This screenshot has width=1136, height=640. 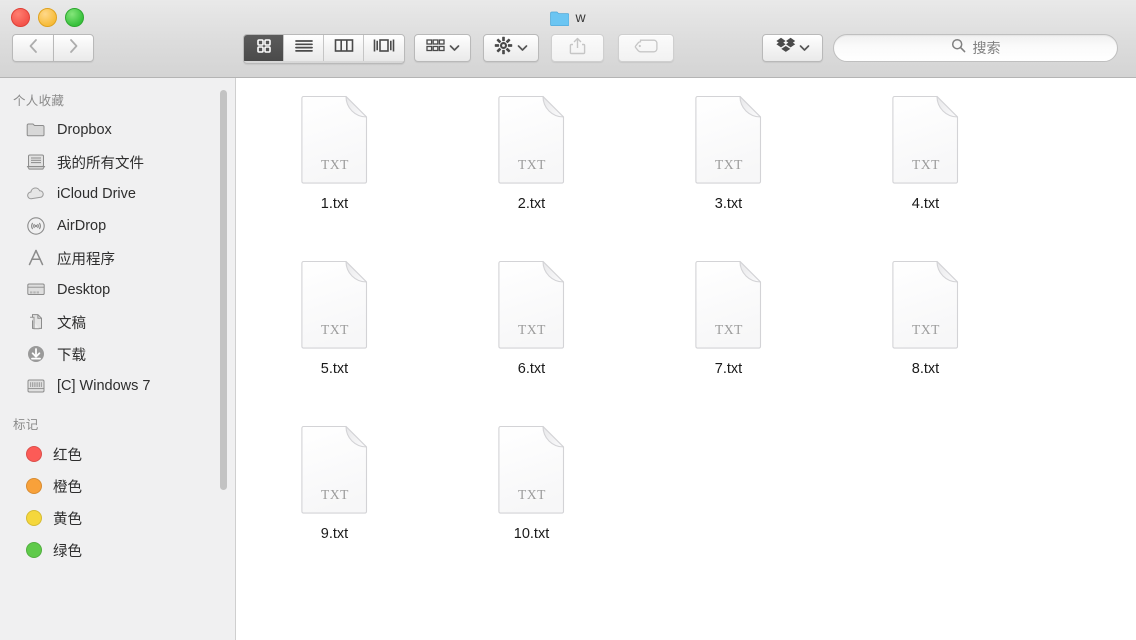 I want to click on chevron-right-icon, so click(x=73, y=48).